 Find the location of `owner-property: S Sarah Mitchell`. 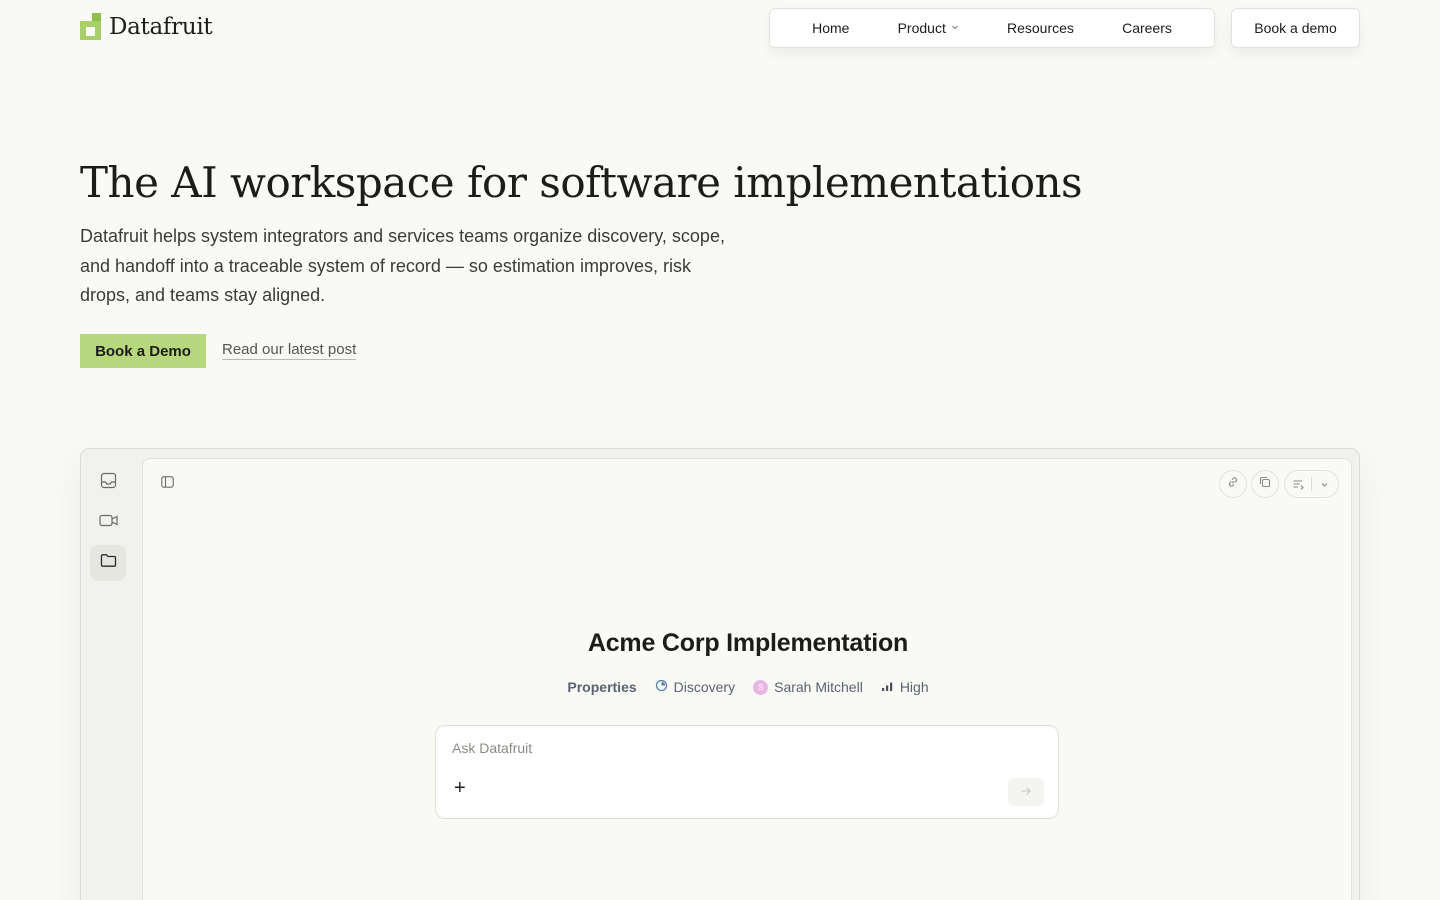

owner-property: S Sarah Mitchell is located at coordinates (808, 687).